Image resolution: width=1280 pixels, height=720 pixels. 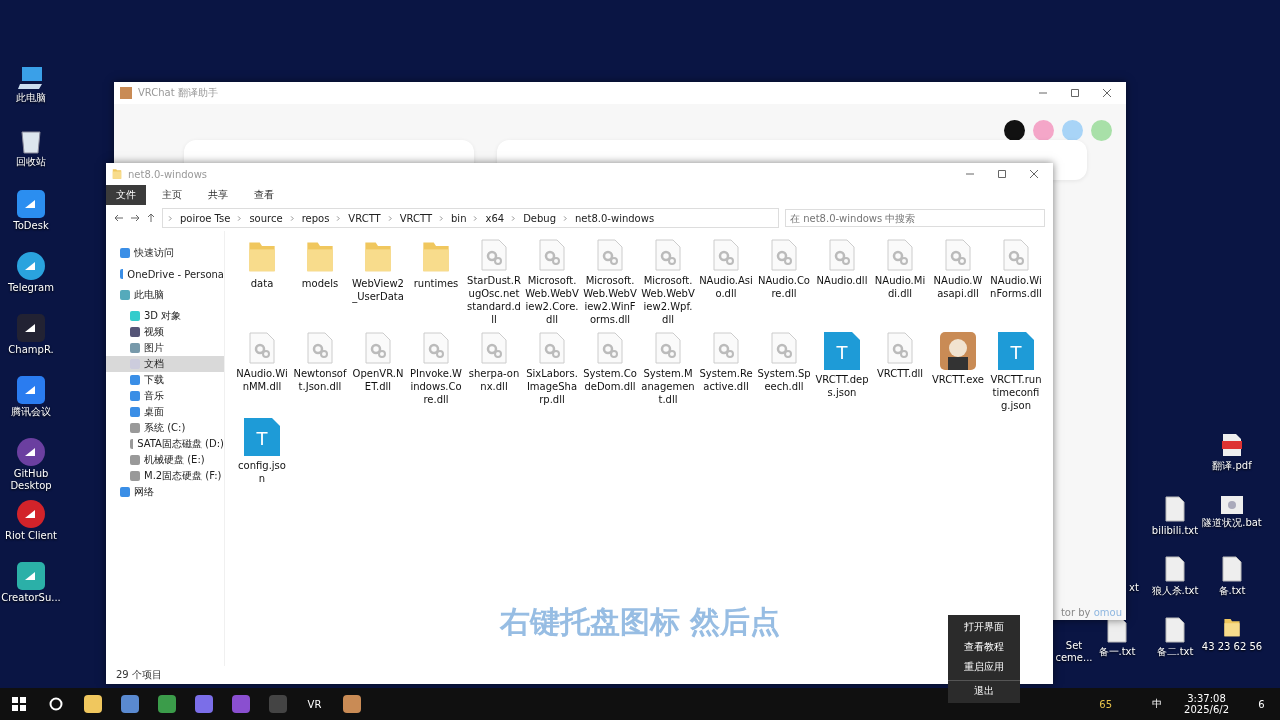 What do you see at coordinates (262, 283) in the screenshot?
I see `file-name: data` at bounding box center [262, 283].